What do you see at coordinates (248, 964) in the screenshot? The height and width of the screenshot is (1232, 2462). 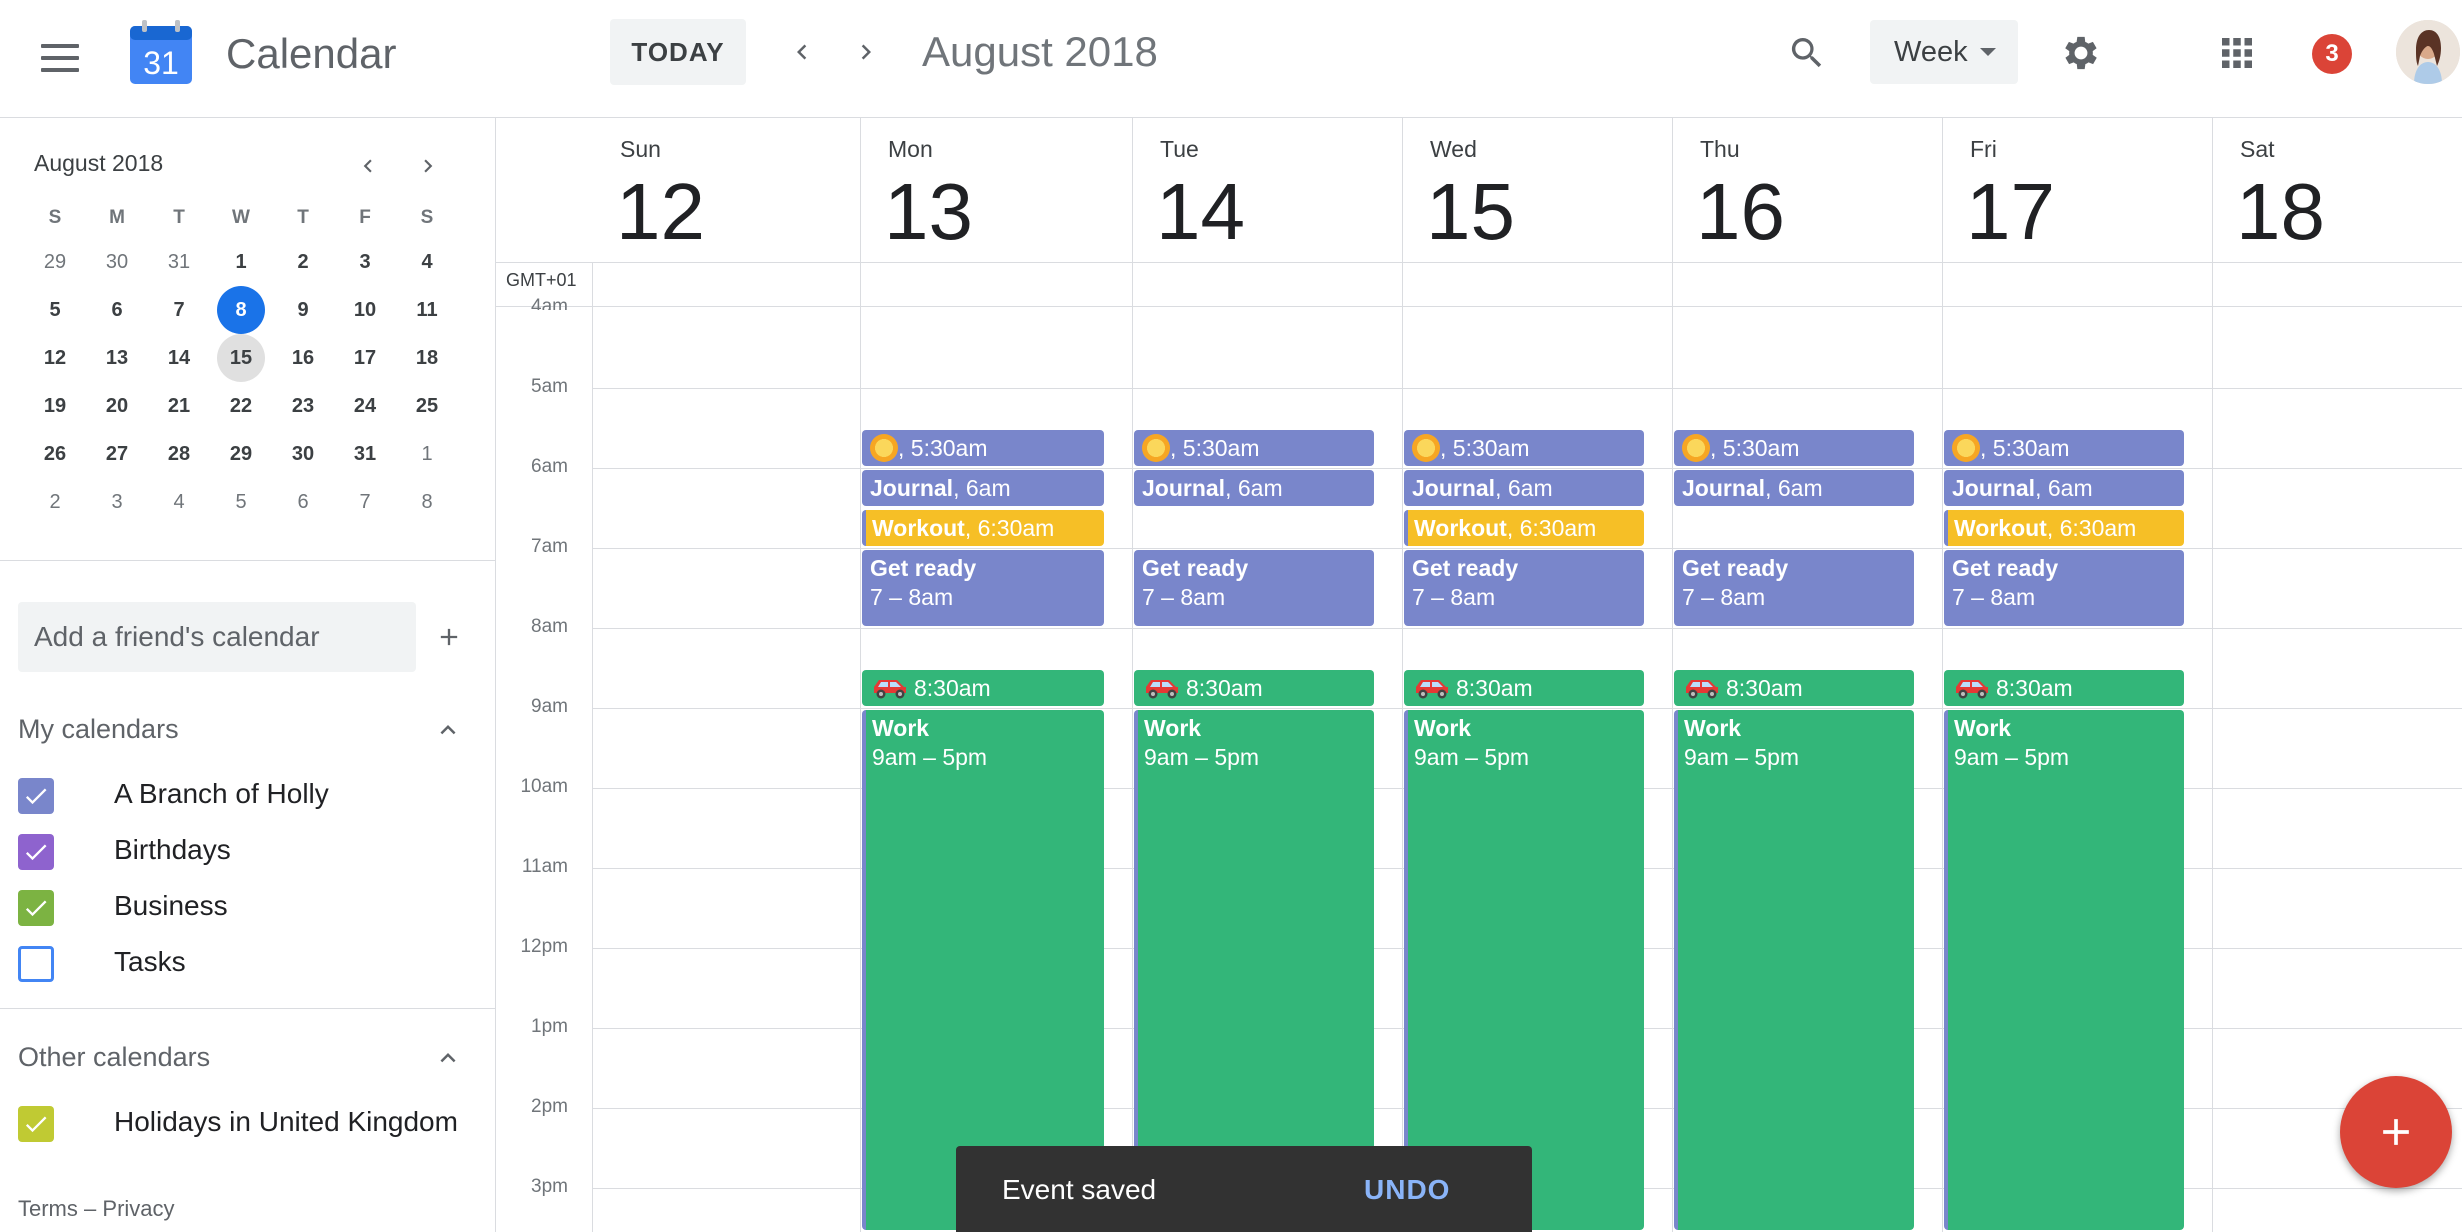 I see `calendar-list-item: Tasks` at bounding box center [248, 964].